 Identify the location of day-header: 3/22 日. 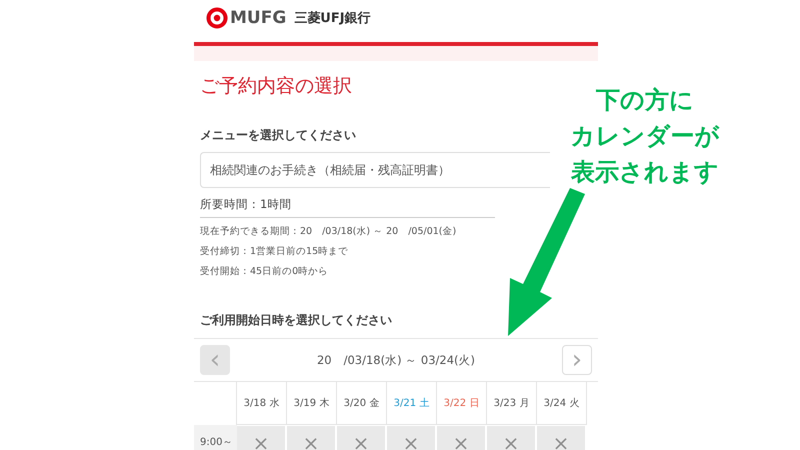
(462, 403).